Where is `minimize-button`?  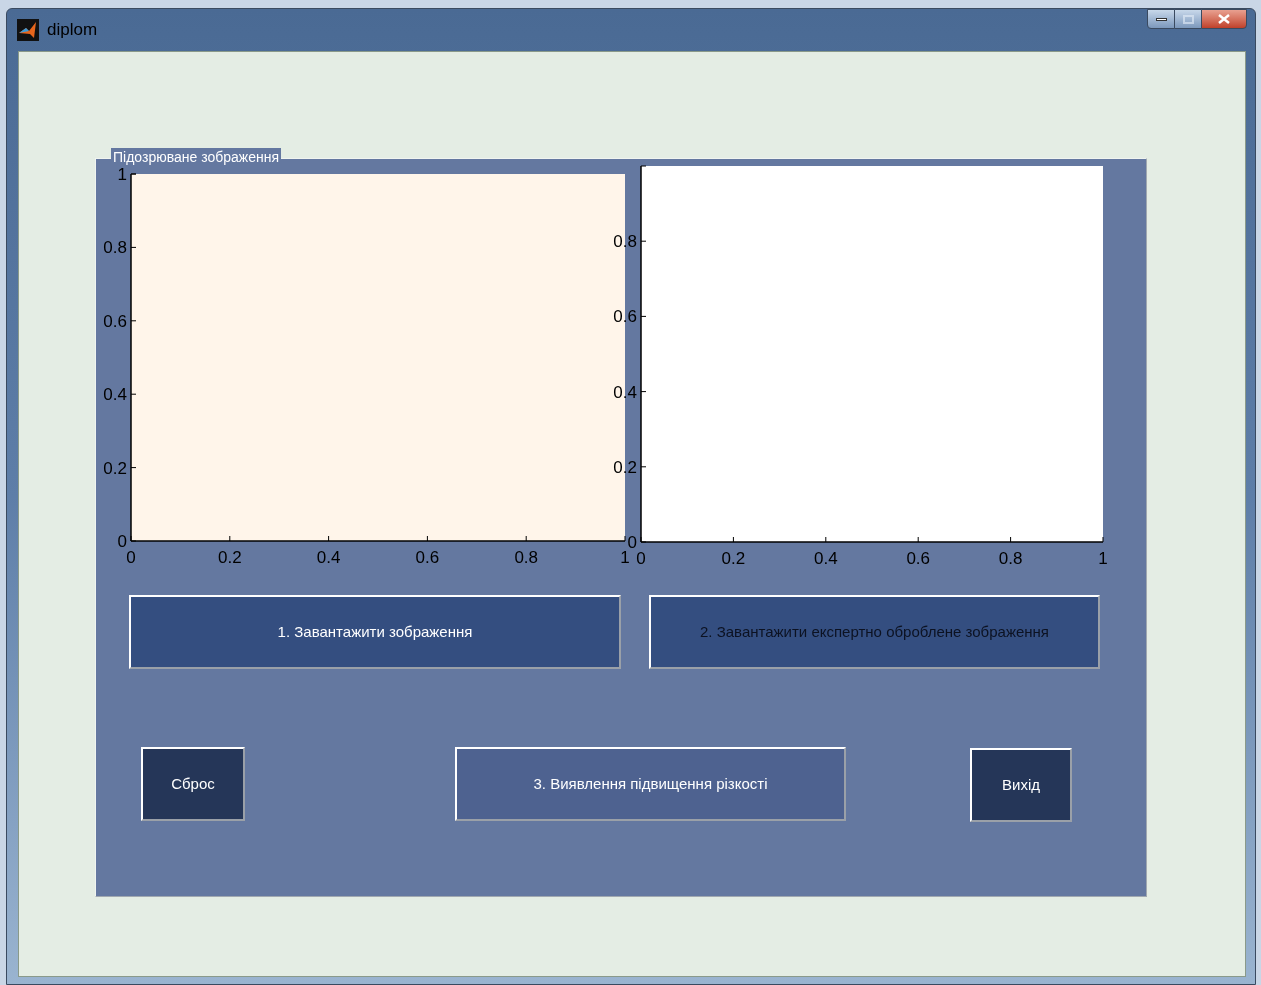
minimize-button is located at coordinates (1161, 19).